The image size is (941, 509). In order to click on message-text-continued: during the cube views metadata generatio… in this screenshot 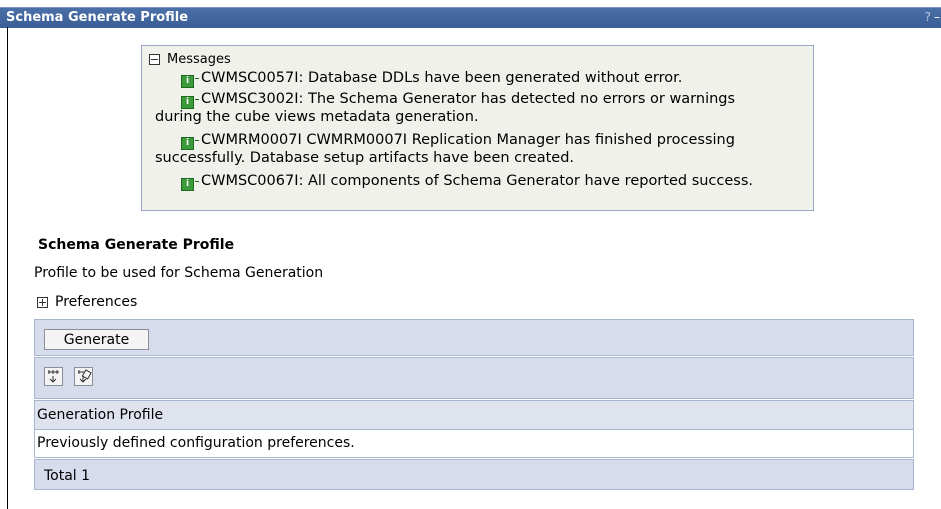, I will do `click(317, 117)`.